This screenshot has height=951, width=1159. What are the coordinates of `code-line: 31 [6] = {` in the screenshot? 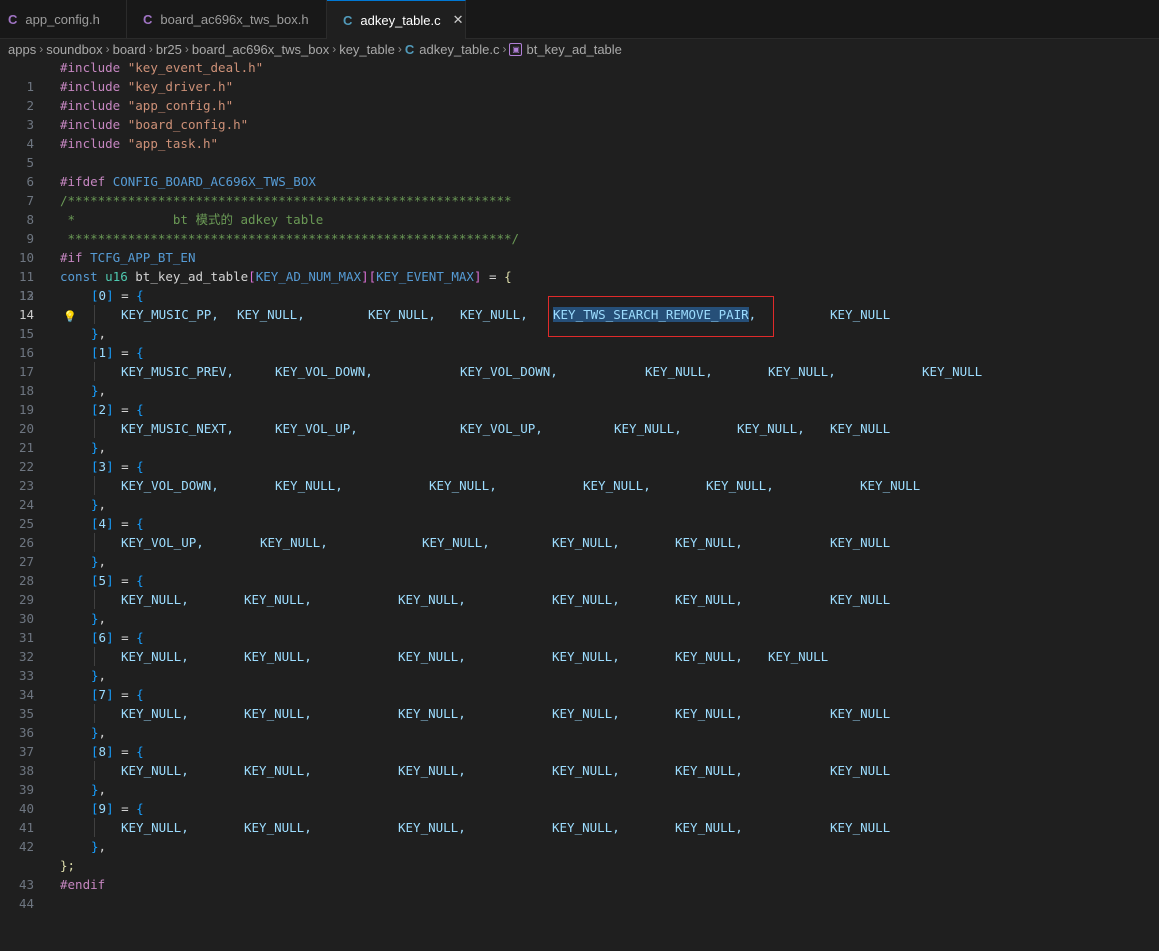 It's located at (579, 637).